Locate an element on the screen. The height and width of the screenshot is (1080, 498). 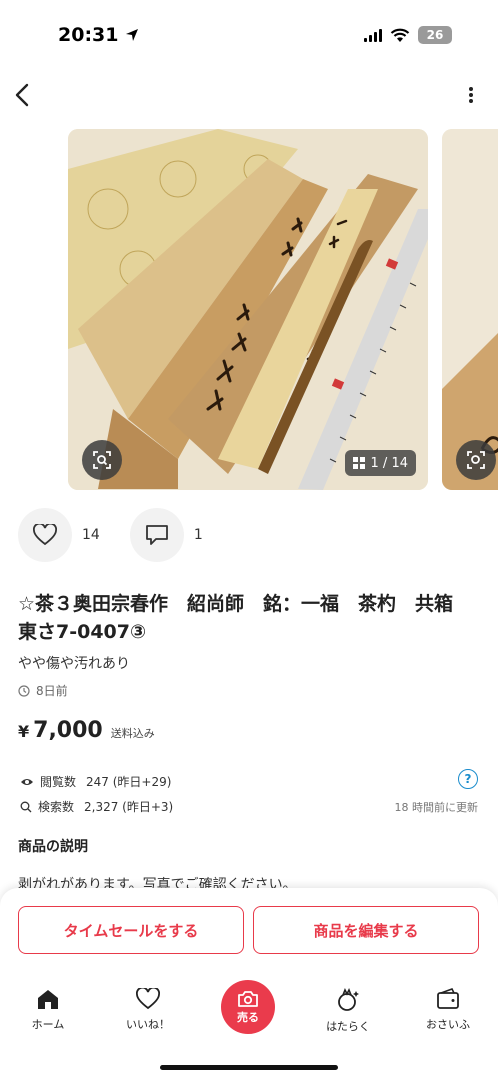
status-time: 20:31 is located at coordinates (98, 35).